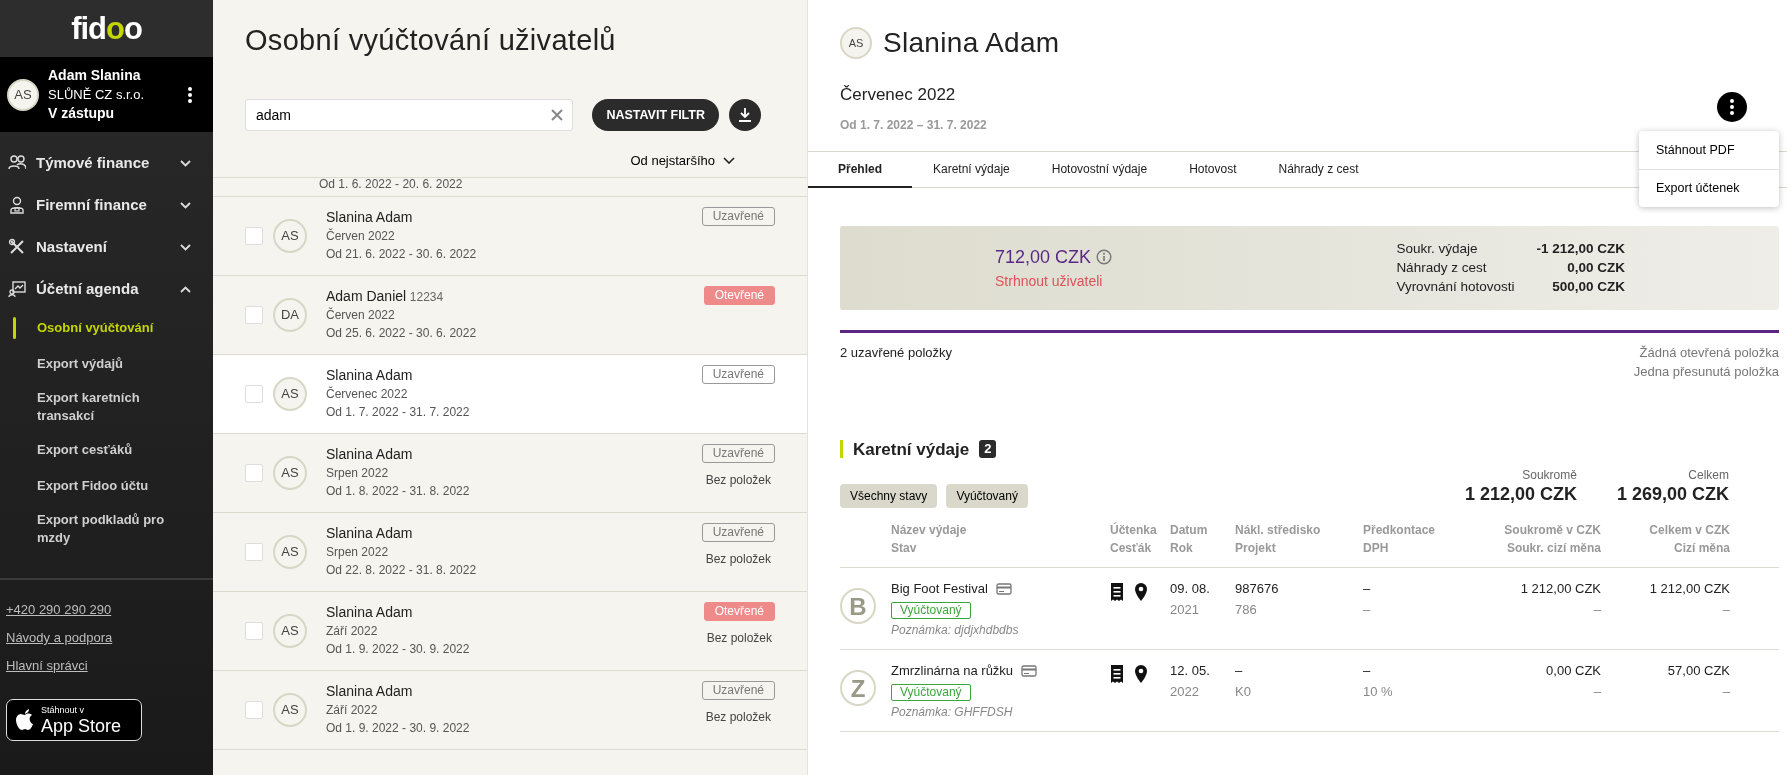 The width and height of the screenshot is (1787, 775). What do you see at coordinates (988, 449) in the screenshot?
I see `count-badge: 2` at bounding box center [988, 449].